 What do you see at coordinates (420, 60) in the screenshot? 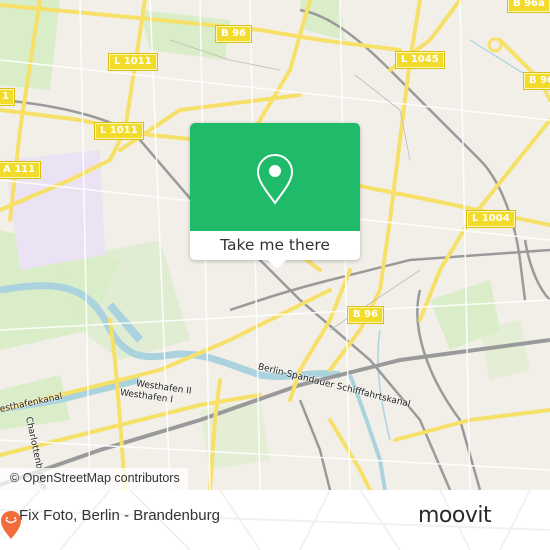
I see `road-label-l1045: L 1045` at bounding box center [420, 60].